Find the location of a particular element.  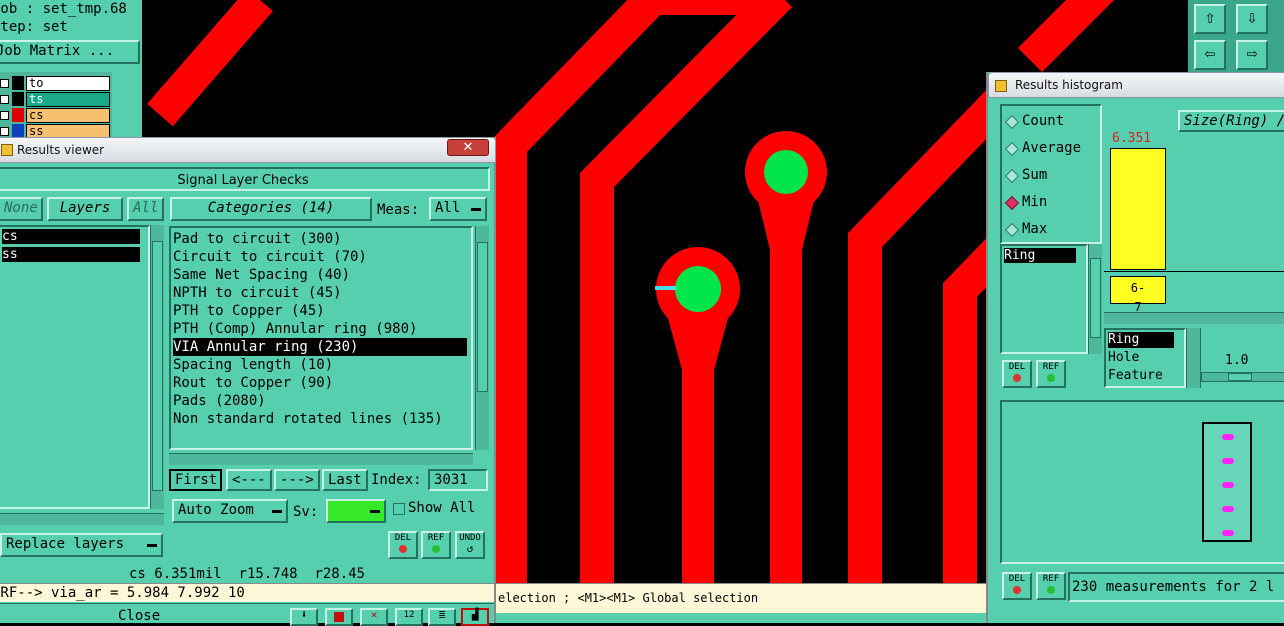

feature-preview is located at coordinates (1142, 482).